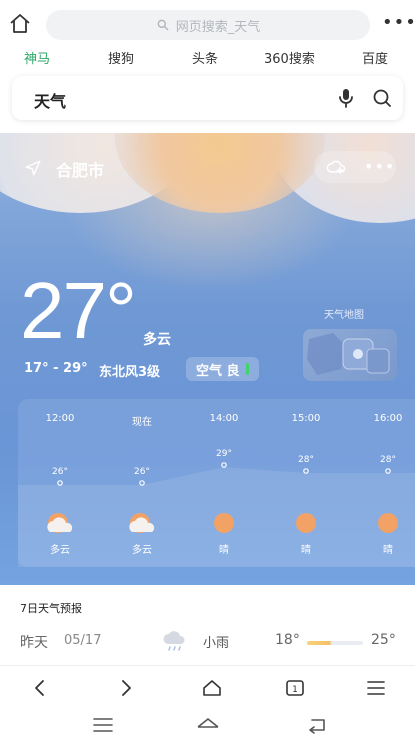 The image size is (415, 740). Describe the element at coordinates (318, 725) in the screenshot. I see `system-back-icon` at that location.